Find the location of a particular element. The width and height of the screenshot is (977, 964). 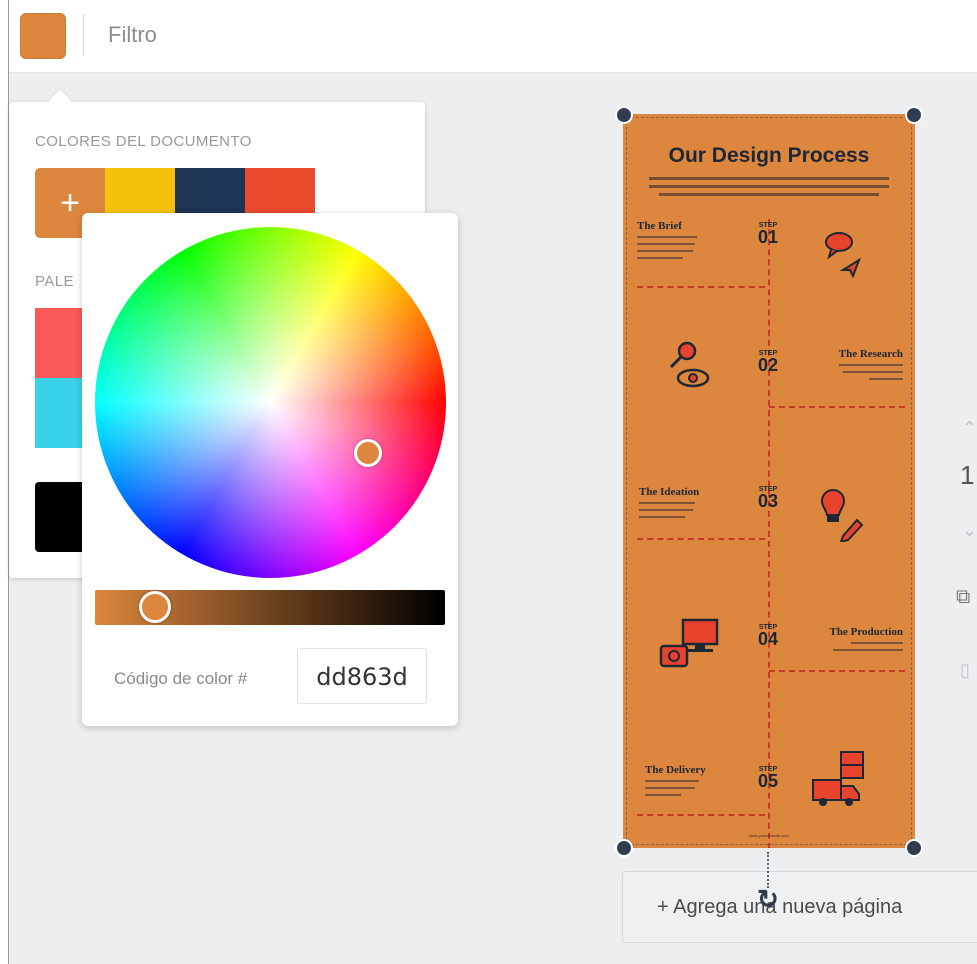

delivery-truck-icon is located at coordinates (838, 778).